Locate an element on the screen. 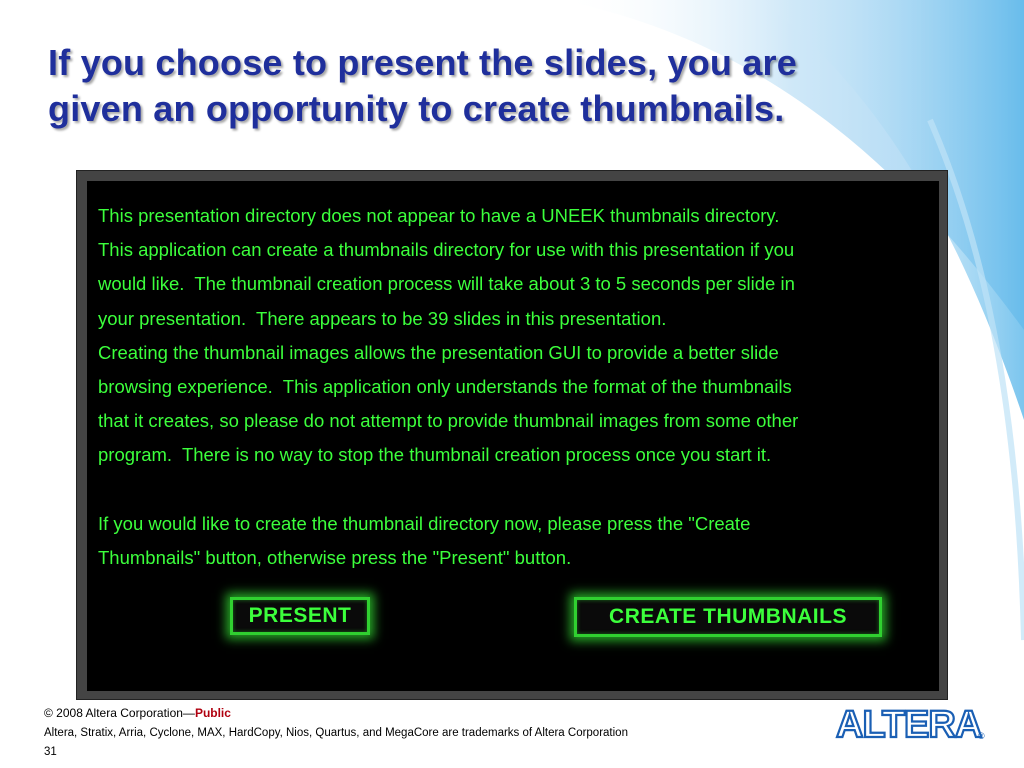 This screenshot has height=768, width=1024. logo-registered: ® is located at coordinates (981, 736).